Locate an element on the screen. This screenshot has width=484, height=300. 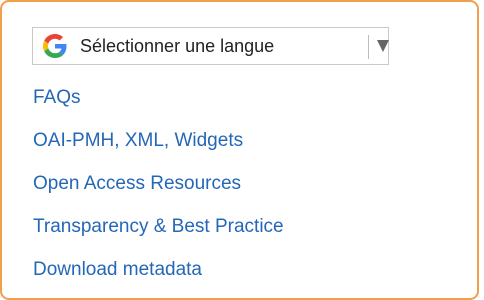
dropdown-divider is located at coordinates (368, 47).